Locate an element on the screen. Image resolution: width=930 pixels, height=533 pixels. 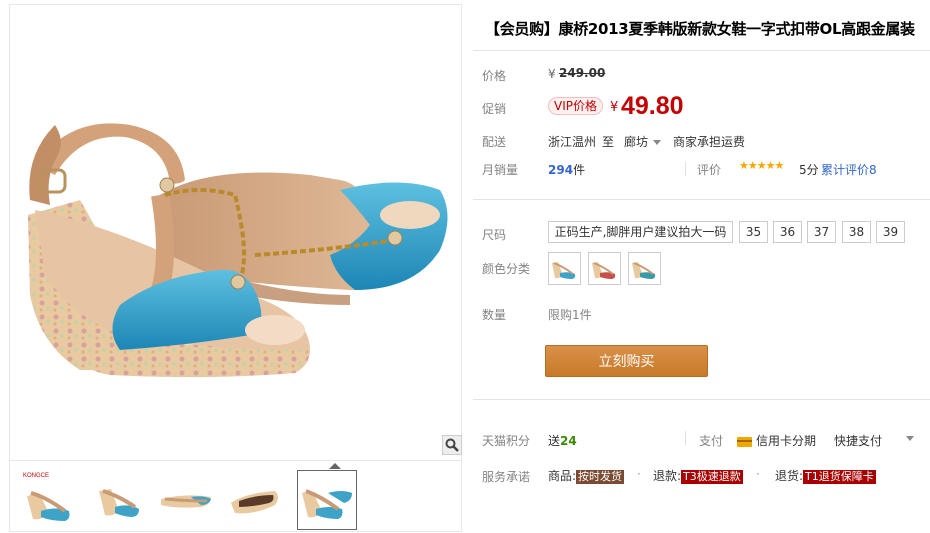
color-option-red is located at coordinates (604, 268).